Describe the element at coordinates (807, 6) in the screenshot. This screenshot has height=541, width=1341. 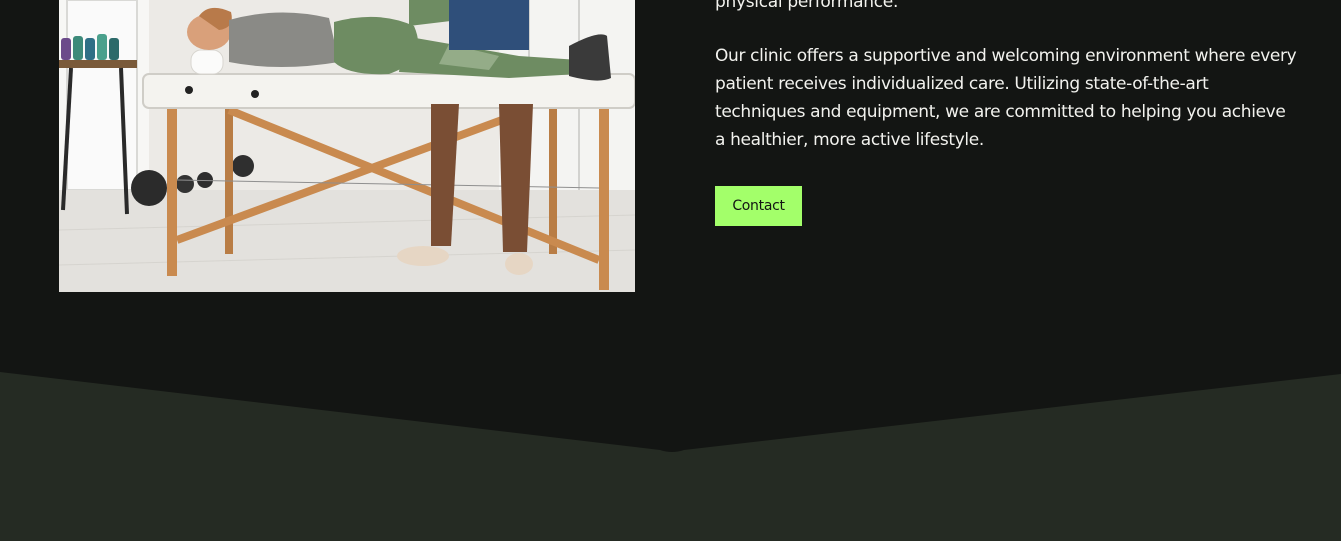
I see `previous-paragraph-tail: physical performance.` at that location.